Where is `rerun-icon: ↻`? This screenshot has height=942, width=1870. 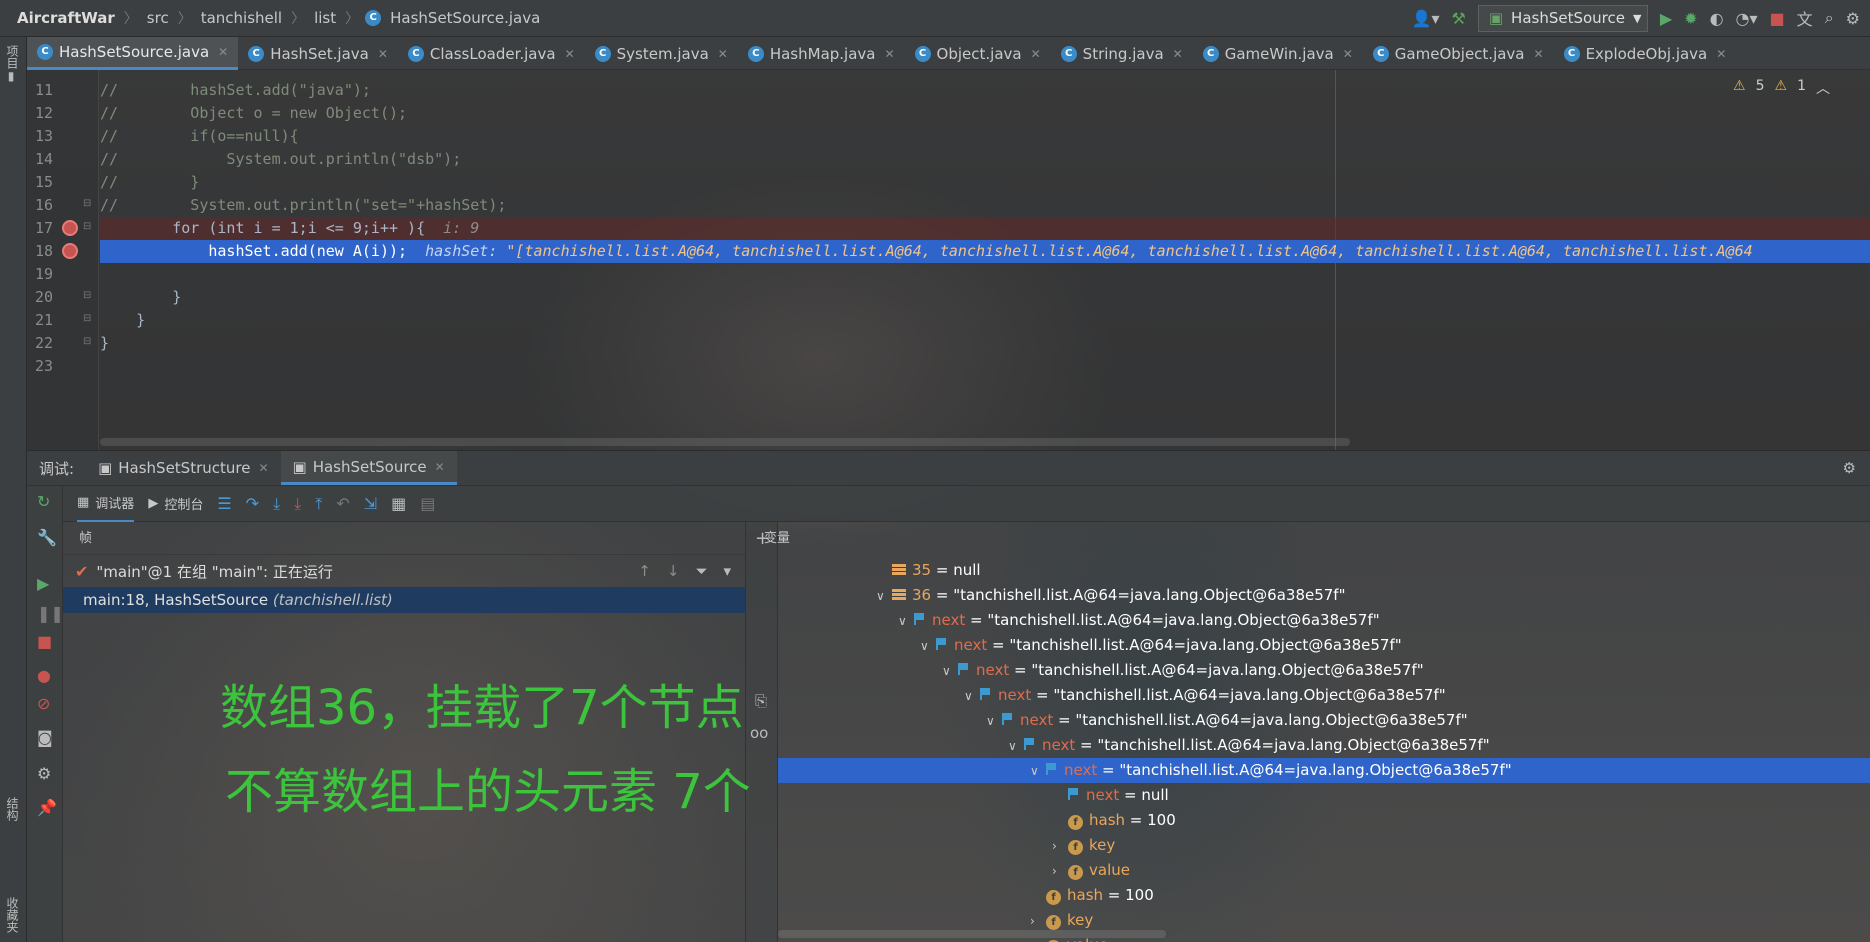 rerun-icon: ↻ is located at coordinates (43, 501).